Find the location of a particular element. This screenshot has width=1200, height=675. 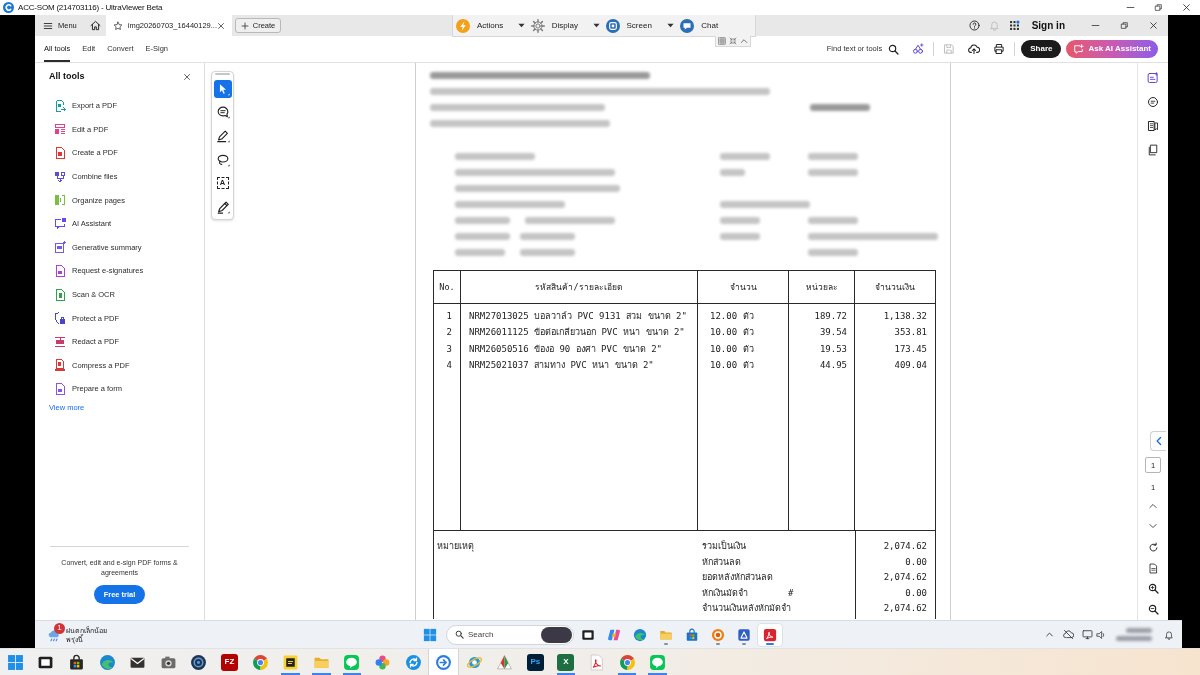

column-header: จำนวนเงิน is located at coordinates (895, 287).